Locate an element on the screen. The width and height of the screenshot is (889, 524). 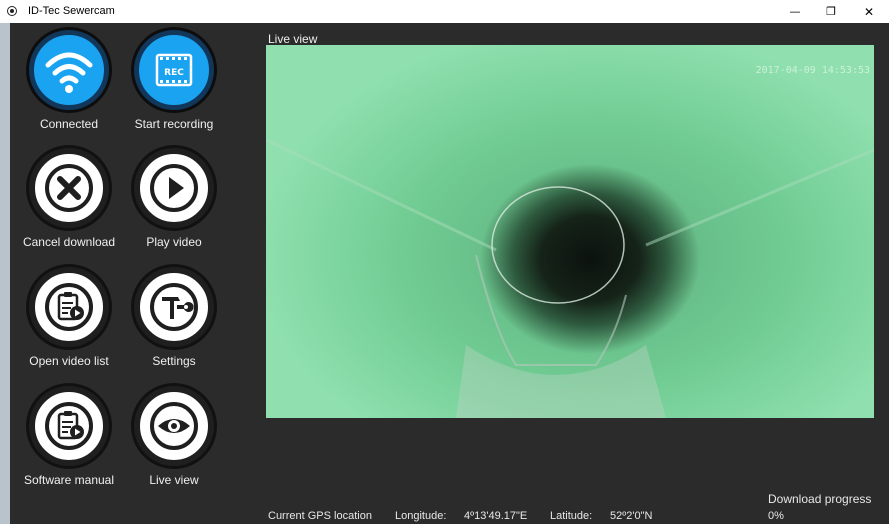
play-icon is located at coordinates (174, 188).